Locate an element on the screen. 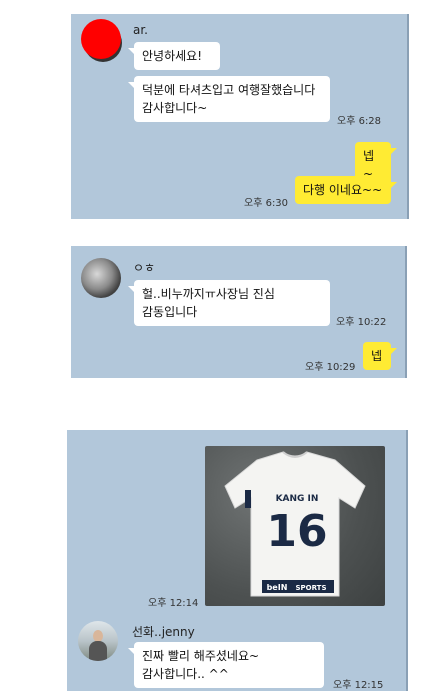 Image resolution: width=439 pixels, height=691 pixels. message-time: 오후 12:14 is located at coordinates (173, 603).